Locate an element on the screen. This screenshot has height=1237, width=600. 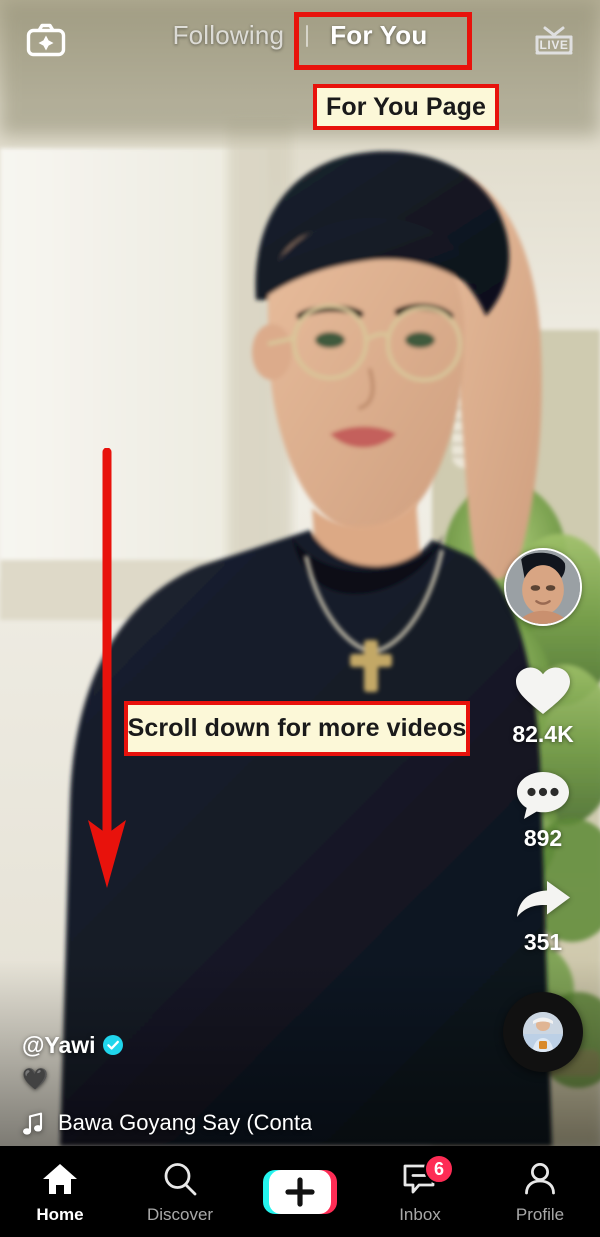
share-count: 351 is located at coordinates (543, 942).